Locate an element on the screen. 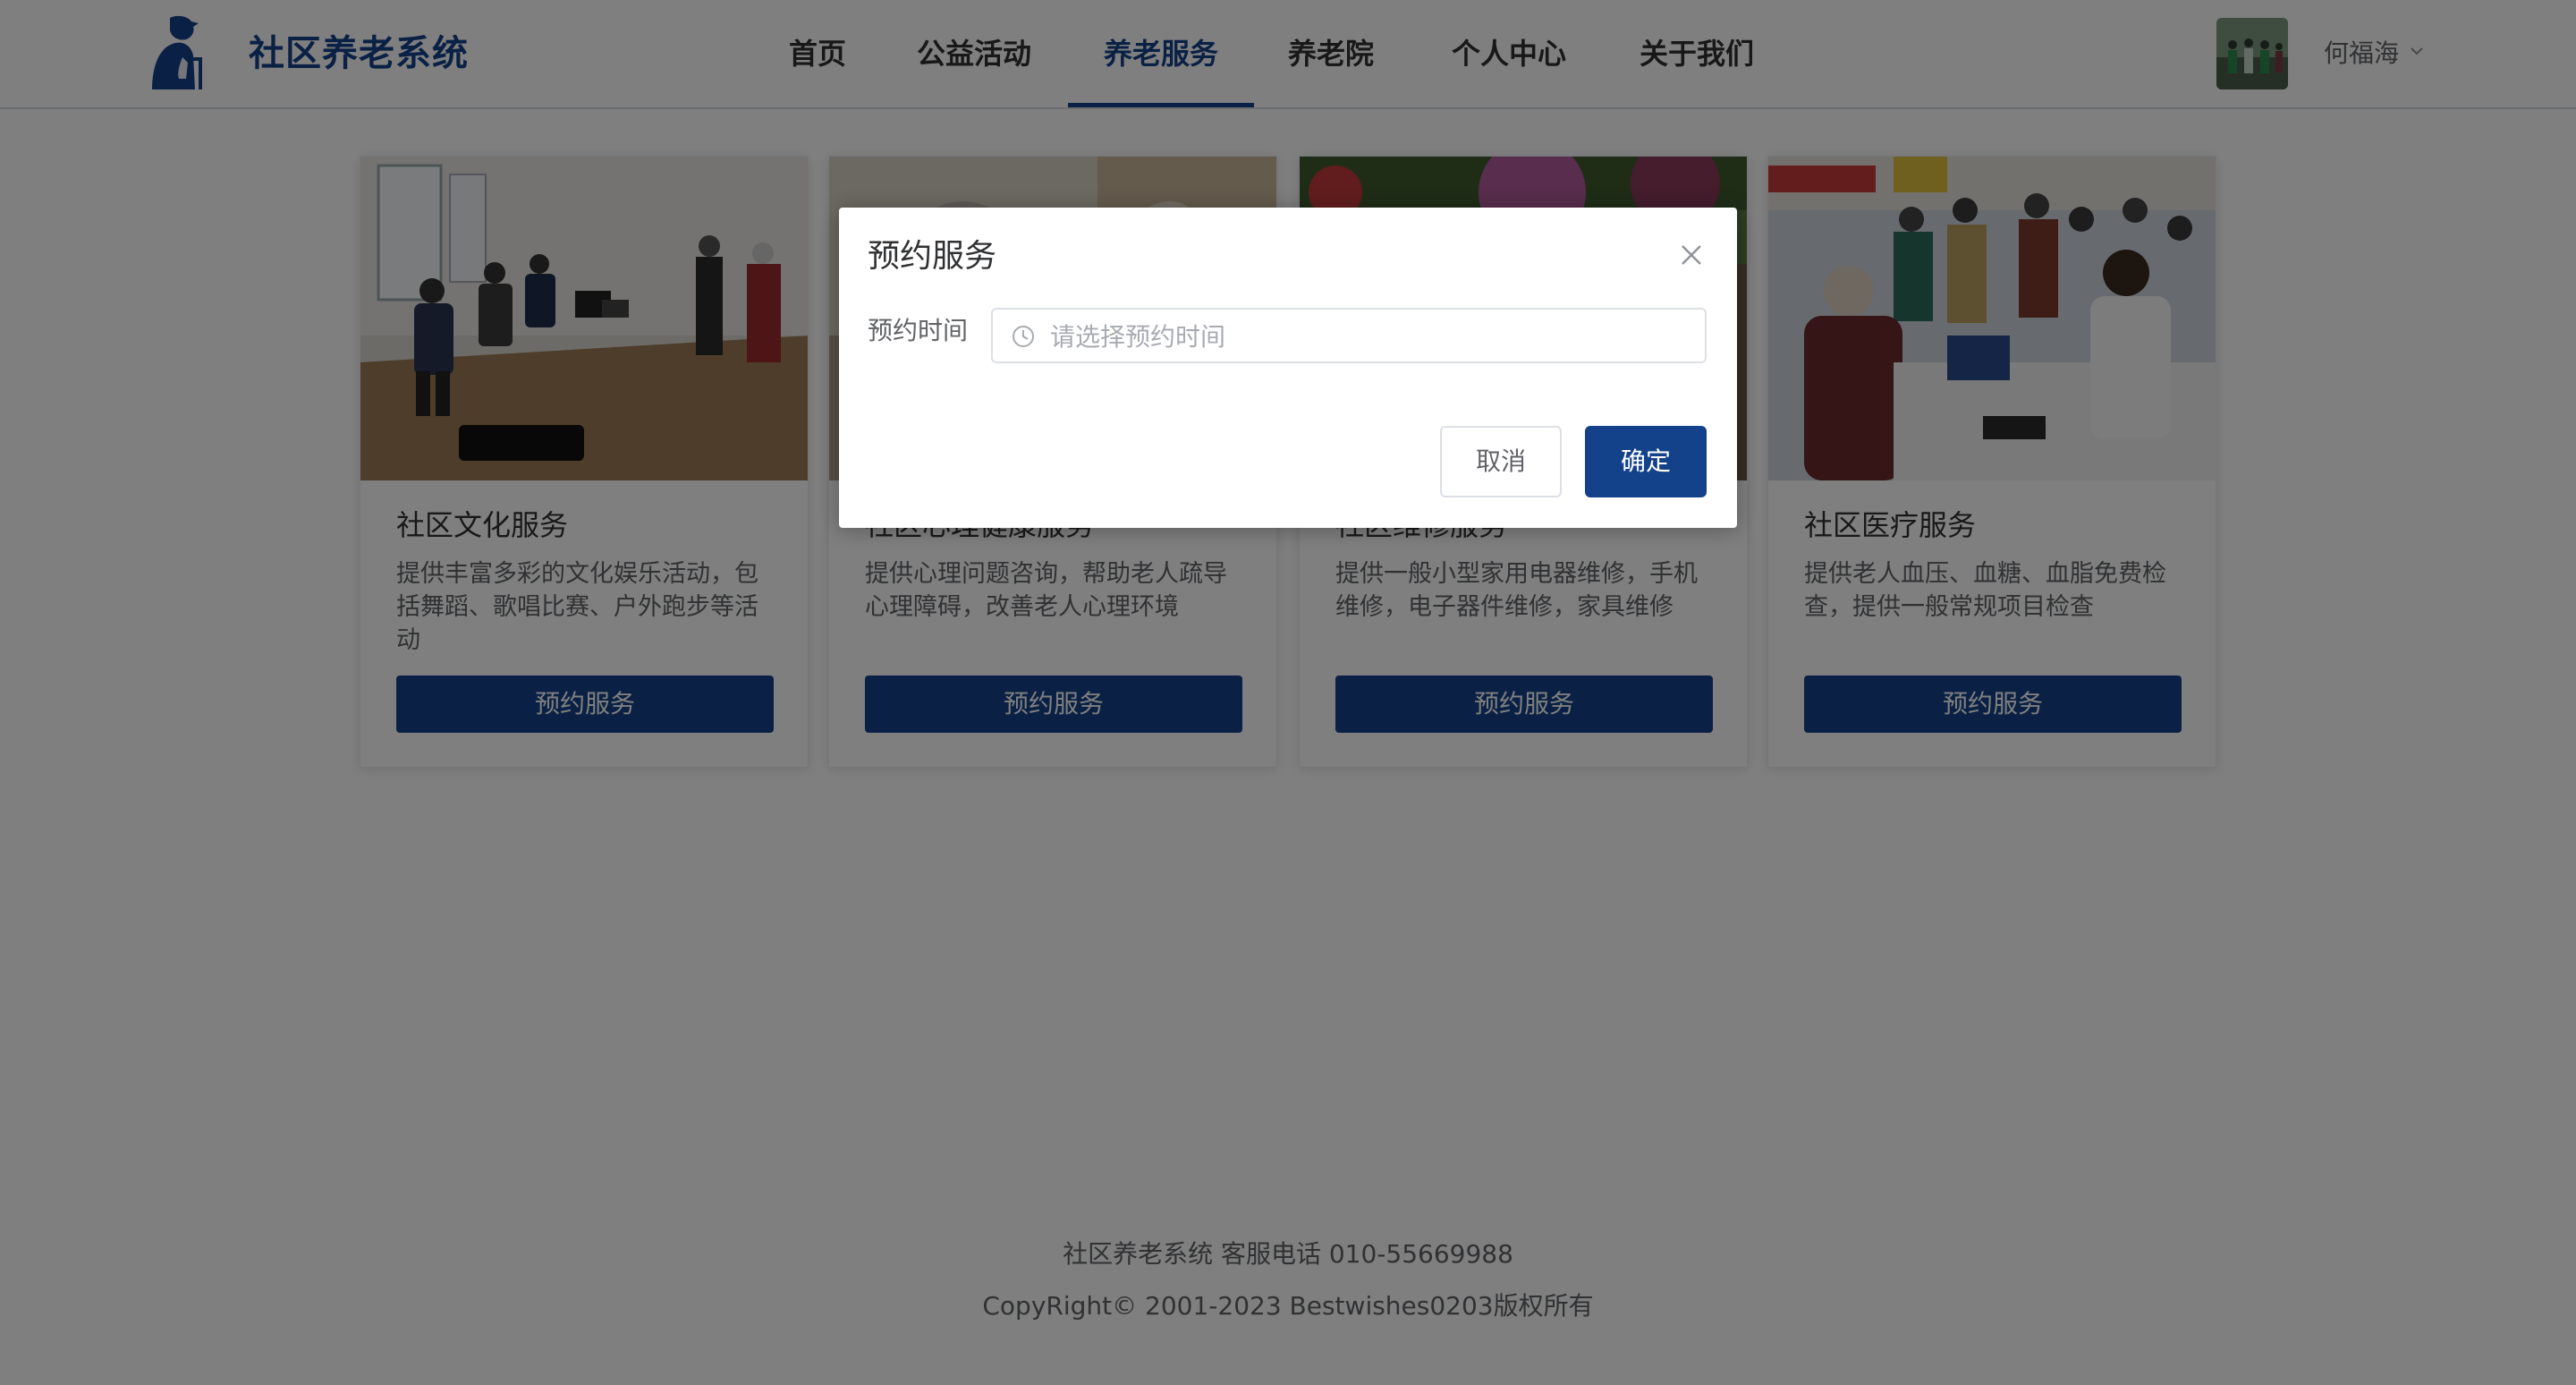 This screenshot has height=1385, width=2576. confirm-button: 确定 is located at coordinates (1646, 461).